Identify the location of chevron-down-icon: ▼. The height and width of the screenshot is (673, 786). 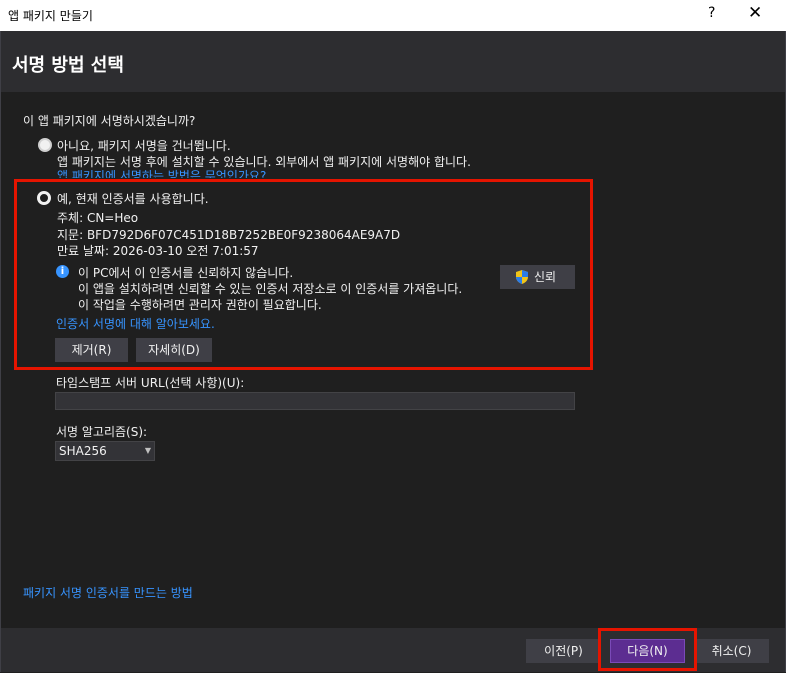
(147, 450).